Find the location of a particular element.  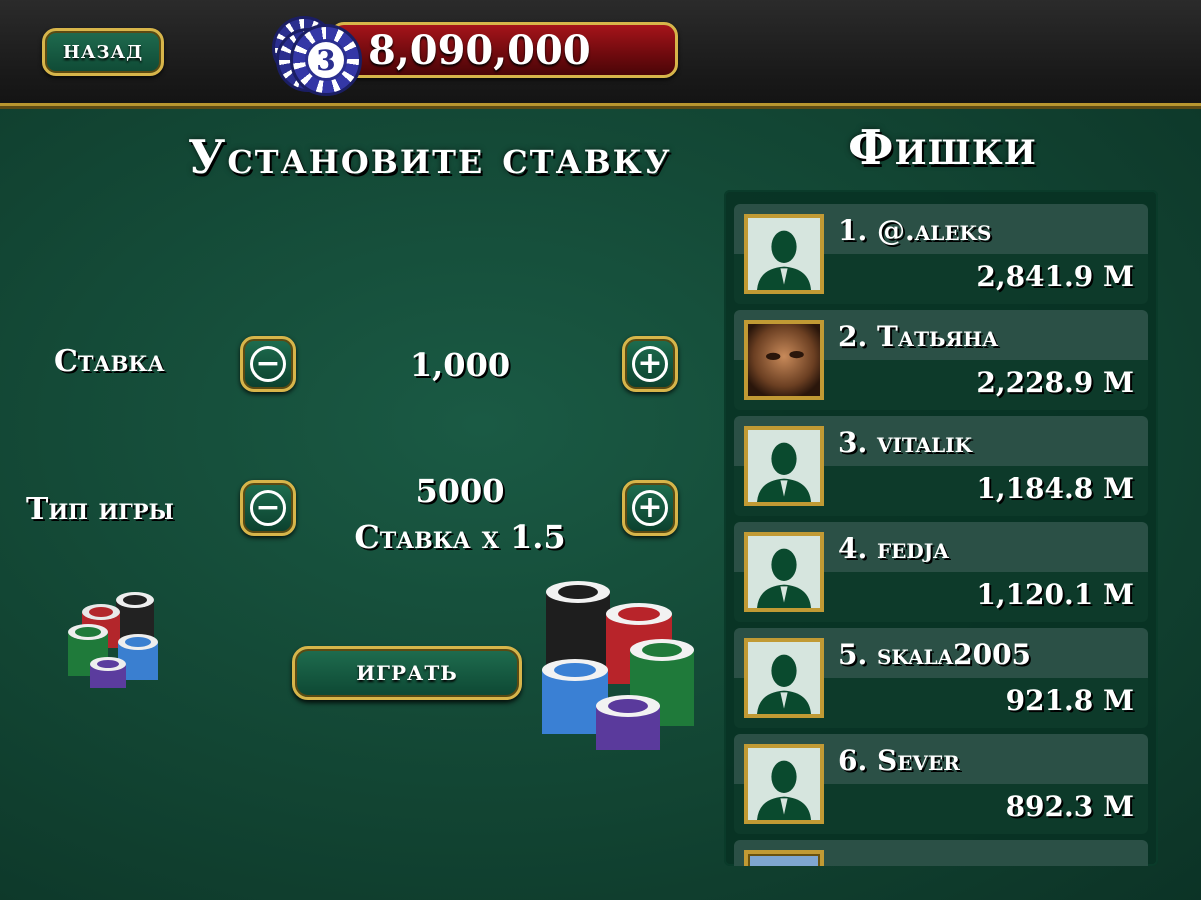

leaderboard-title: Фишки is located at coordinates (942, 148).